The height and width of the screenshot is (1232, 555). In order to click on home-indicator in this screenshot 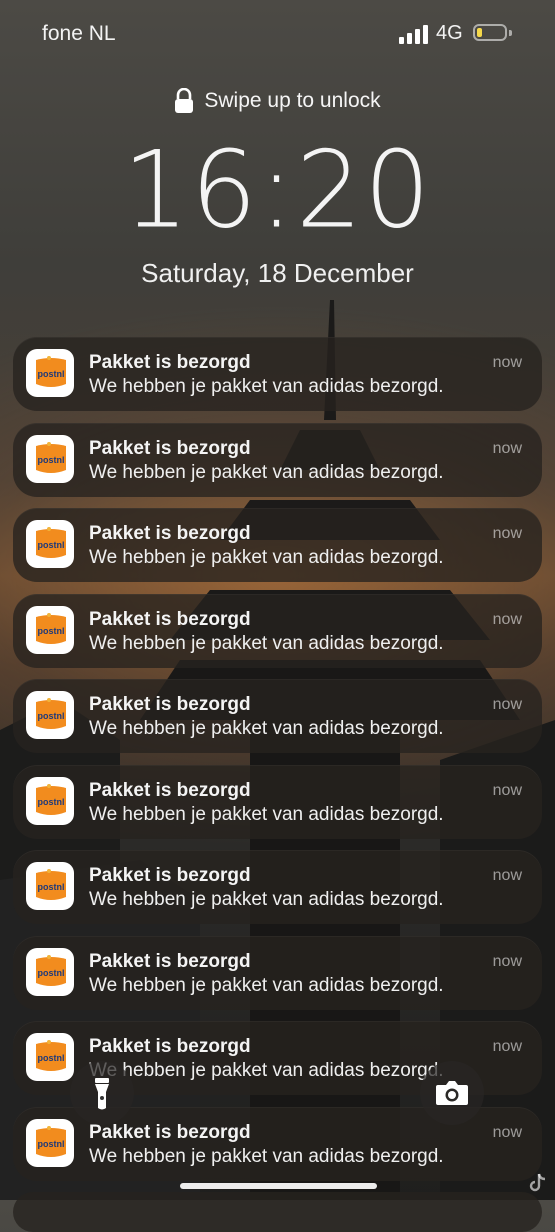, I will do `click(278, 1186)`.